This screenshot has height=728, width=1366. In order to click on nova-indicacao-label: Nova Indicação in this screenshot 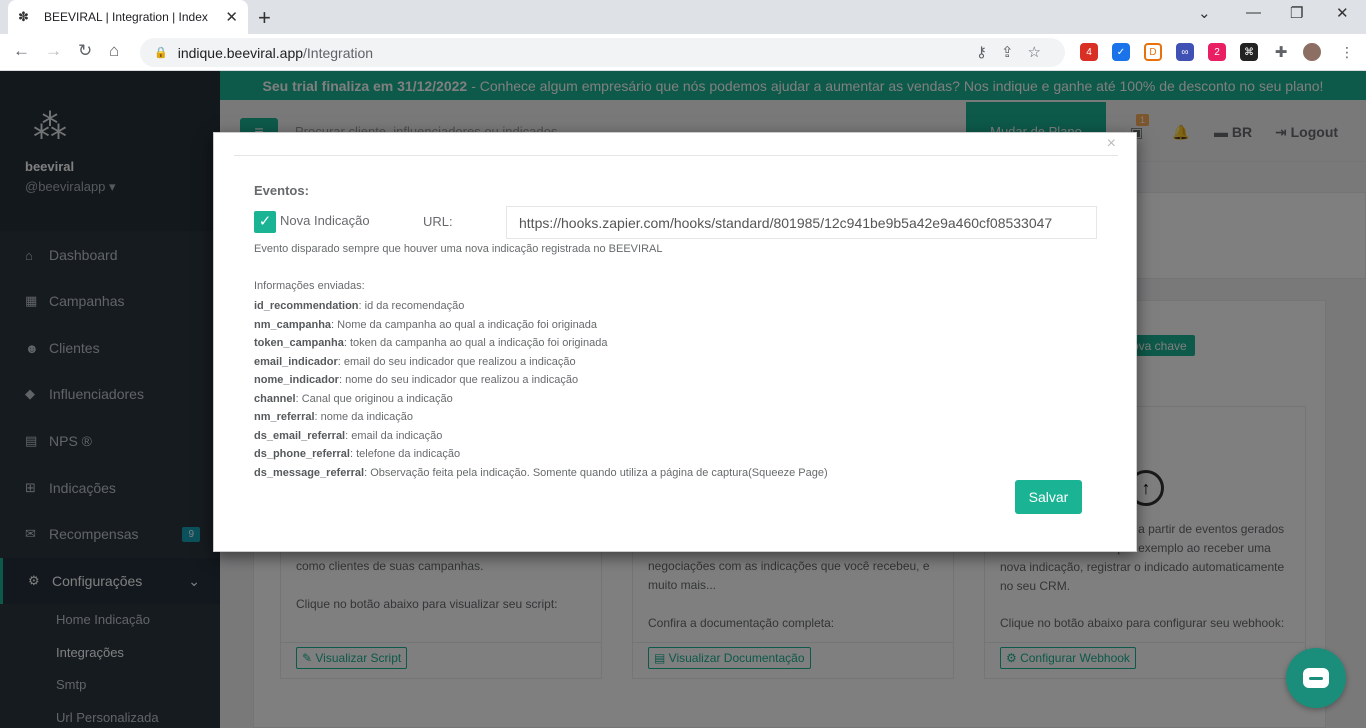, I will do `click(325, 220)`.